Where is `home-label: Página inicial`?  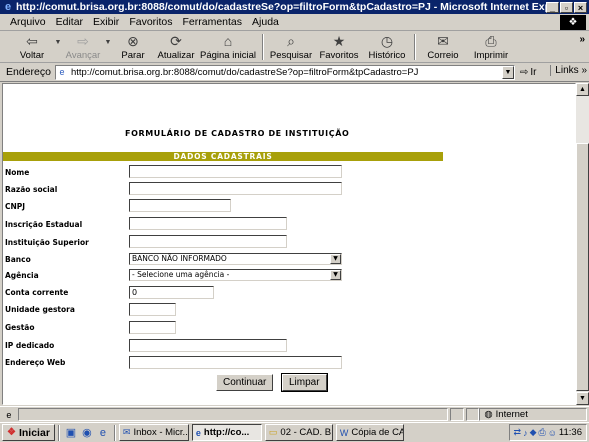 home-label: Página inicial is located at coordinates (228, 55).